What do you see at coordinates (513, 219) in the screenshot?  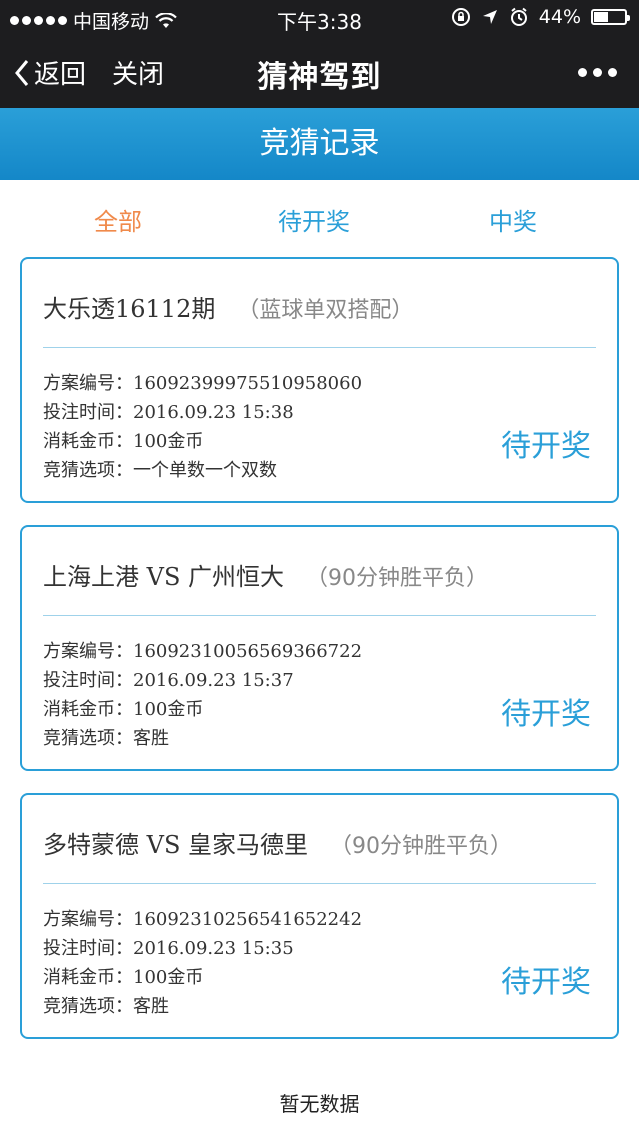 I see `tab-won: 中奖` at bounding box center [513, 219].